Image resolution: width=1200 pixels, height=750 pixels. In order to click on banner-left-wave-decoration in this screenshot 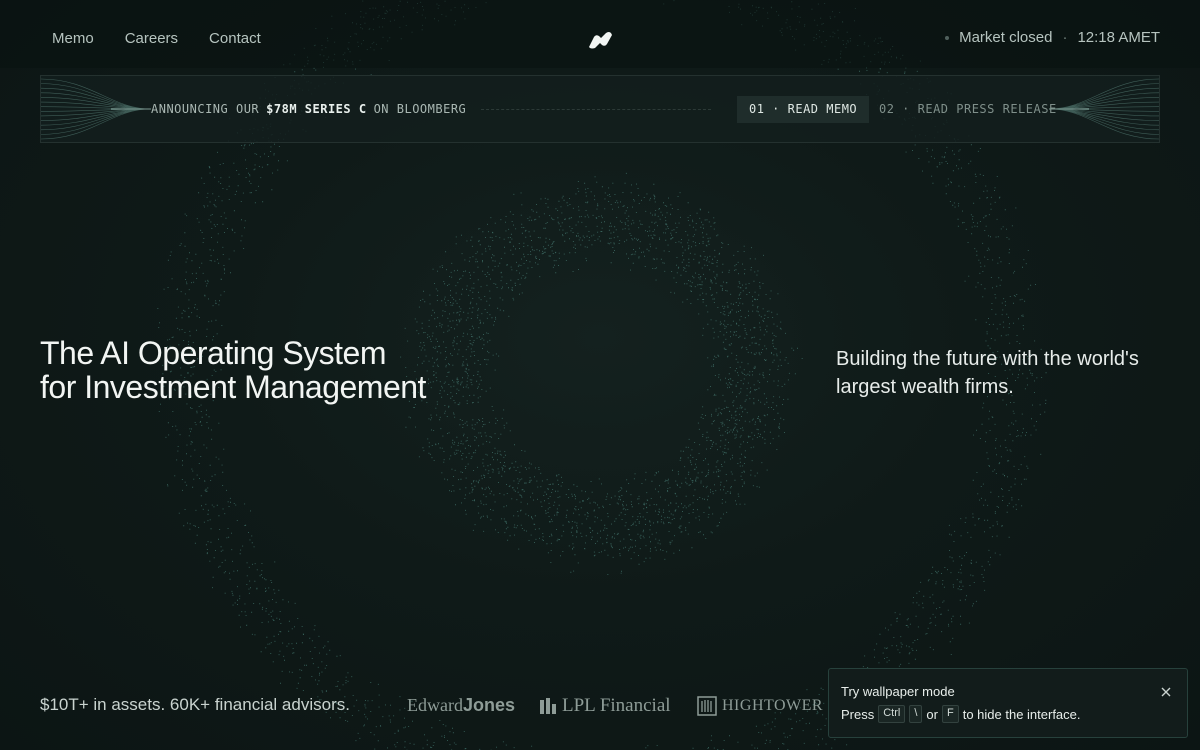, I will do `click(96, 109)`.